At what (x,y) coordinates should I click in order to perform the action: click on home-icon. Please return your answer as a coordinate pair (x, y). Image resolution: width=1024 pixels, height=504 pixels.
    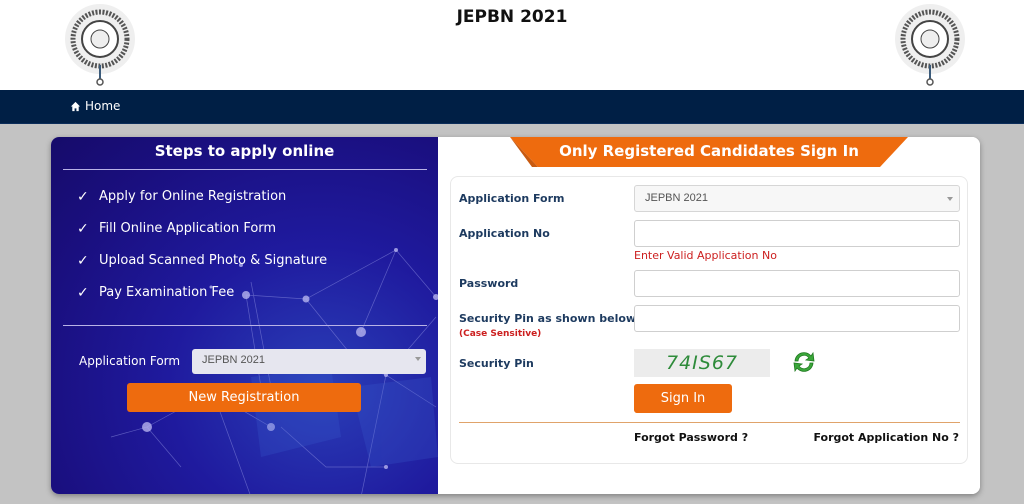
    Looking at the image, I should click on (75, 106).